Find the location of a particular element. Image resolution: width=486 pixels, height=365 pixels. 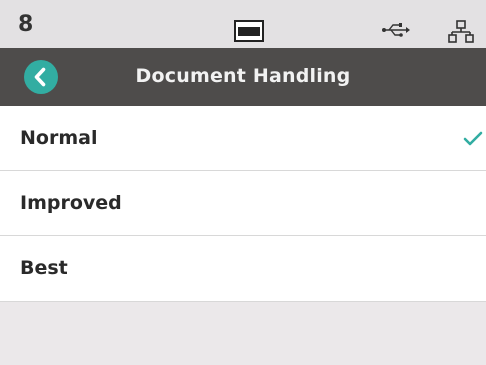

check-icon is located at coordinates (473, 141).